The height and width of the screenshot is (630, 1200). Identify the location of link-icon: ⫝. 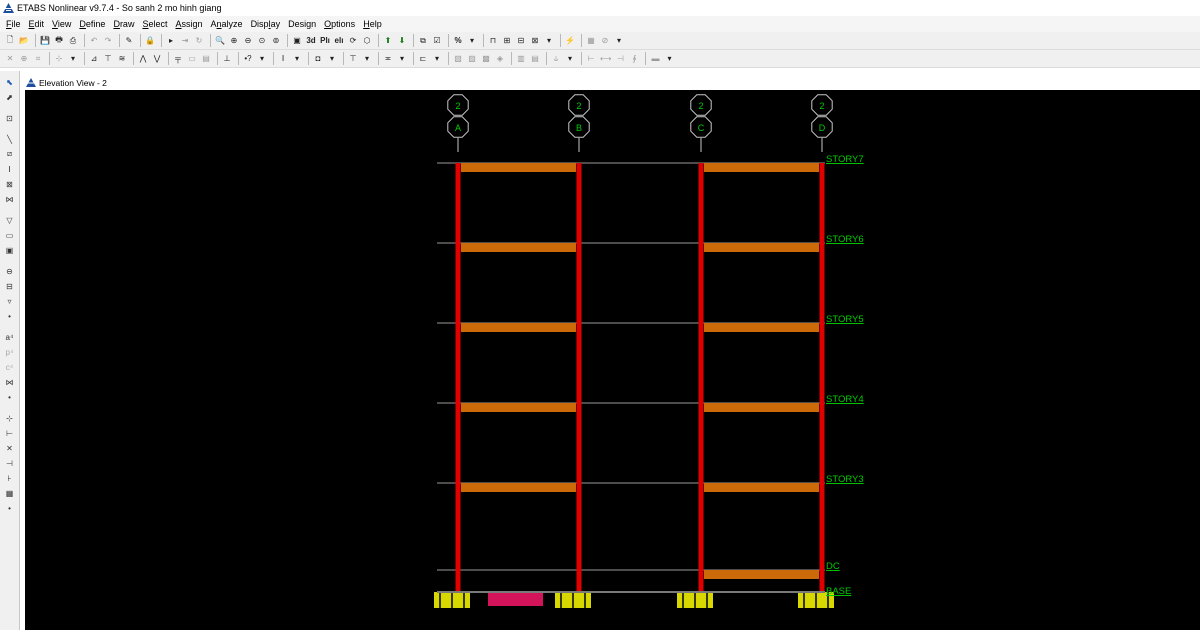
(556, 58).